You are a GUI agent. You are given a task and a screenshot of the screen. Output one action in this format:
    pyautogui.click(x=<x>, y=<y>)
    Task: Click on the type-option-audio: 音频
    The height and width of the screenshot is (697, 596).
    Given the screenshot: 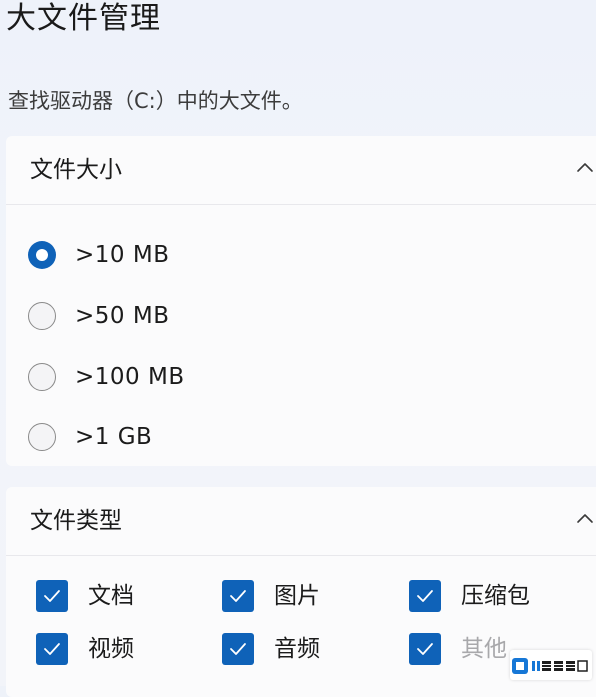 What is the action you would take?
    pyautogui.click(x=271, y=649)
    